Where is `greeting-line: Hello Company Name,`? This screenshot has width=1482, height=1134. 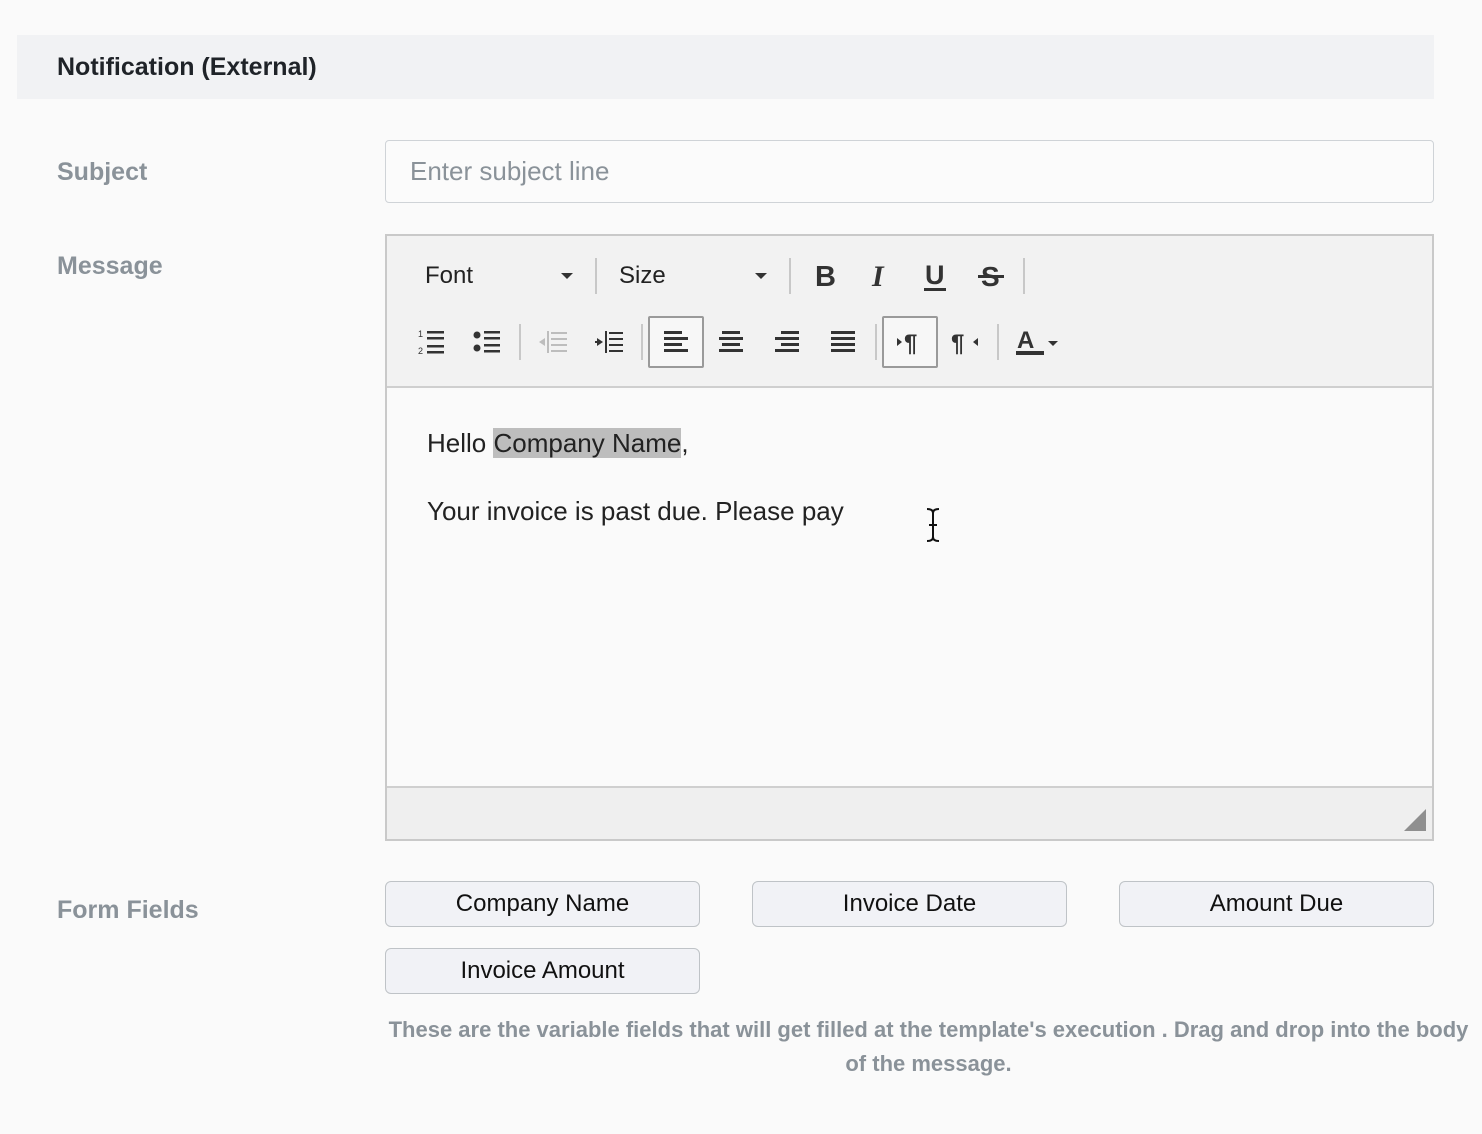 greeting-line: Hello Company Name, is located at coordinates (909, 443).